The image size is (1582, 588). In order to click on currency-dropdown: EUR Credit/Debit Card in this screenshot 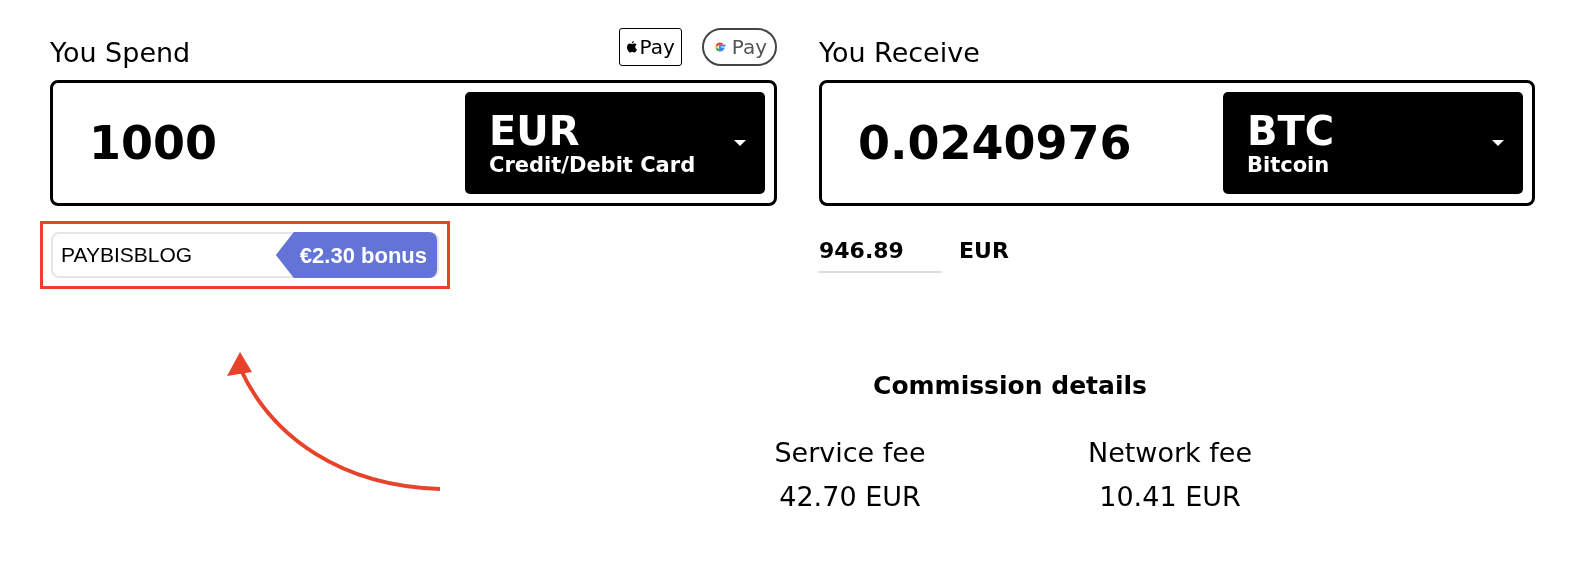, I will do `click(615, 143)`.